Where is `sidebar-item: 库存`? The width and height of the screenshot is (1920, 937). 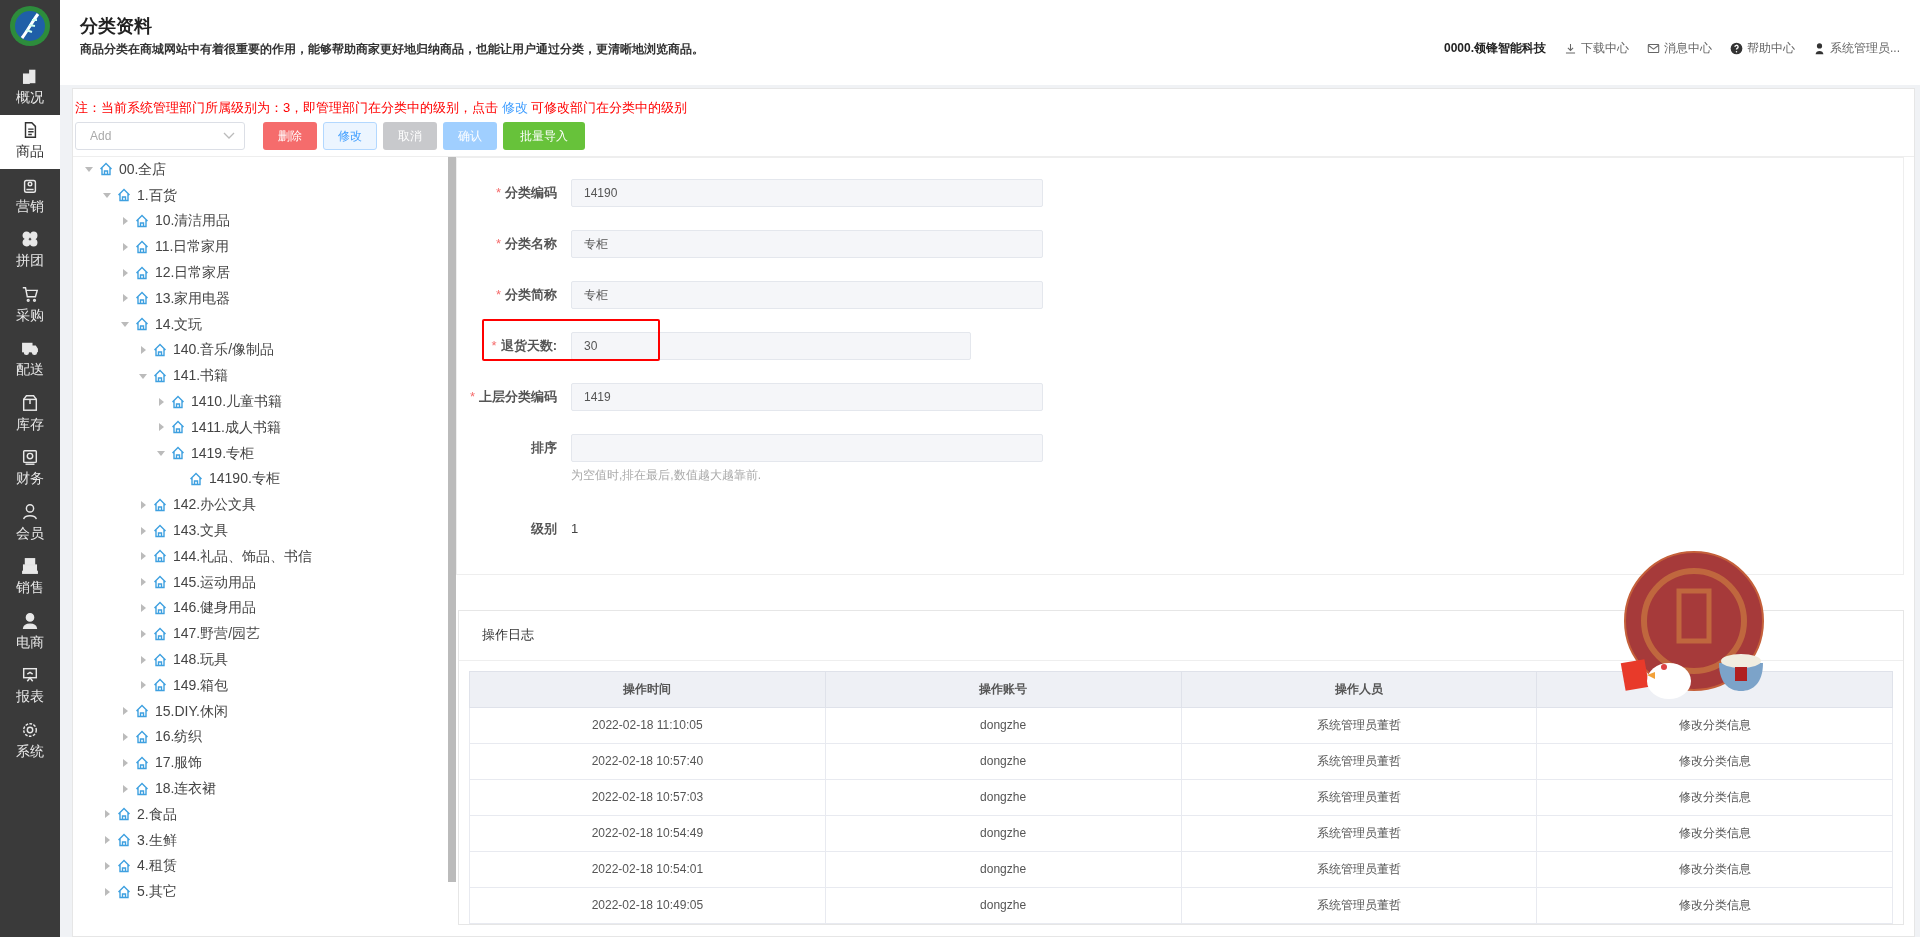 sidebar-item: 库存 is located at coordinates (30, 414).